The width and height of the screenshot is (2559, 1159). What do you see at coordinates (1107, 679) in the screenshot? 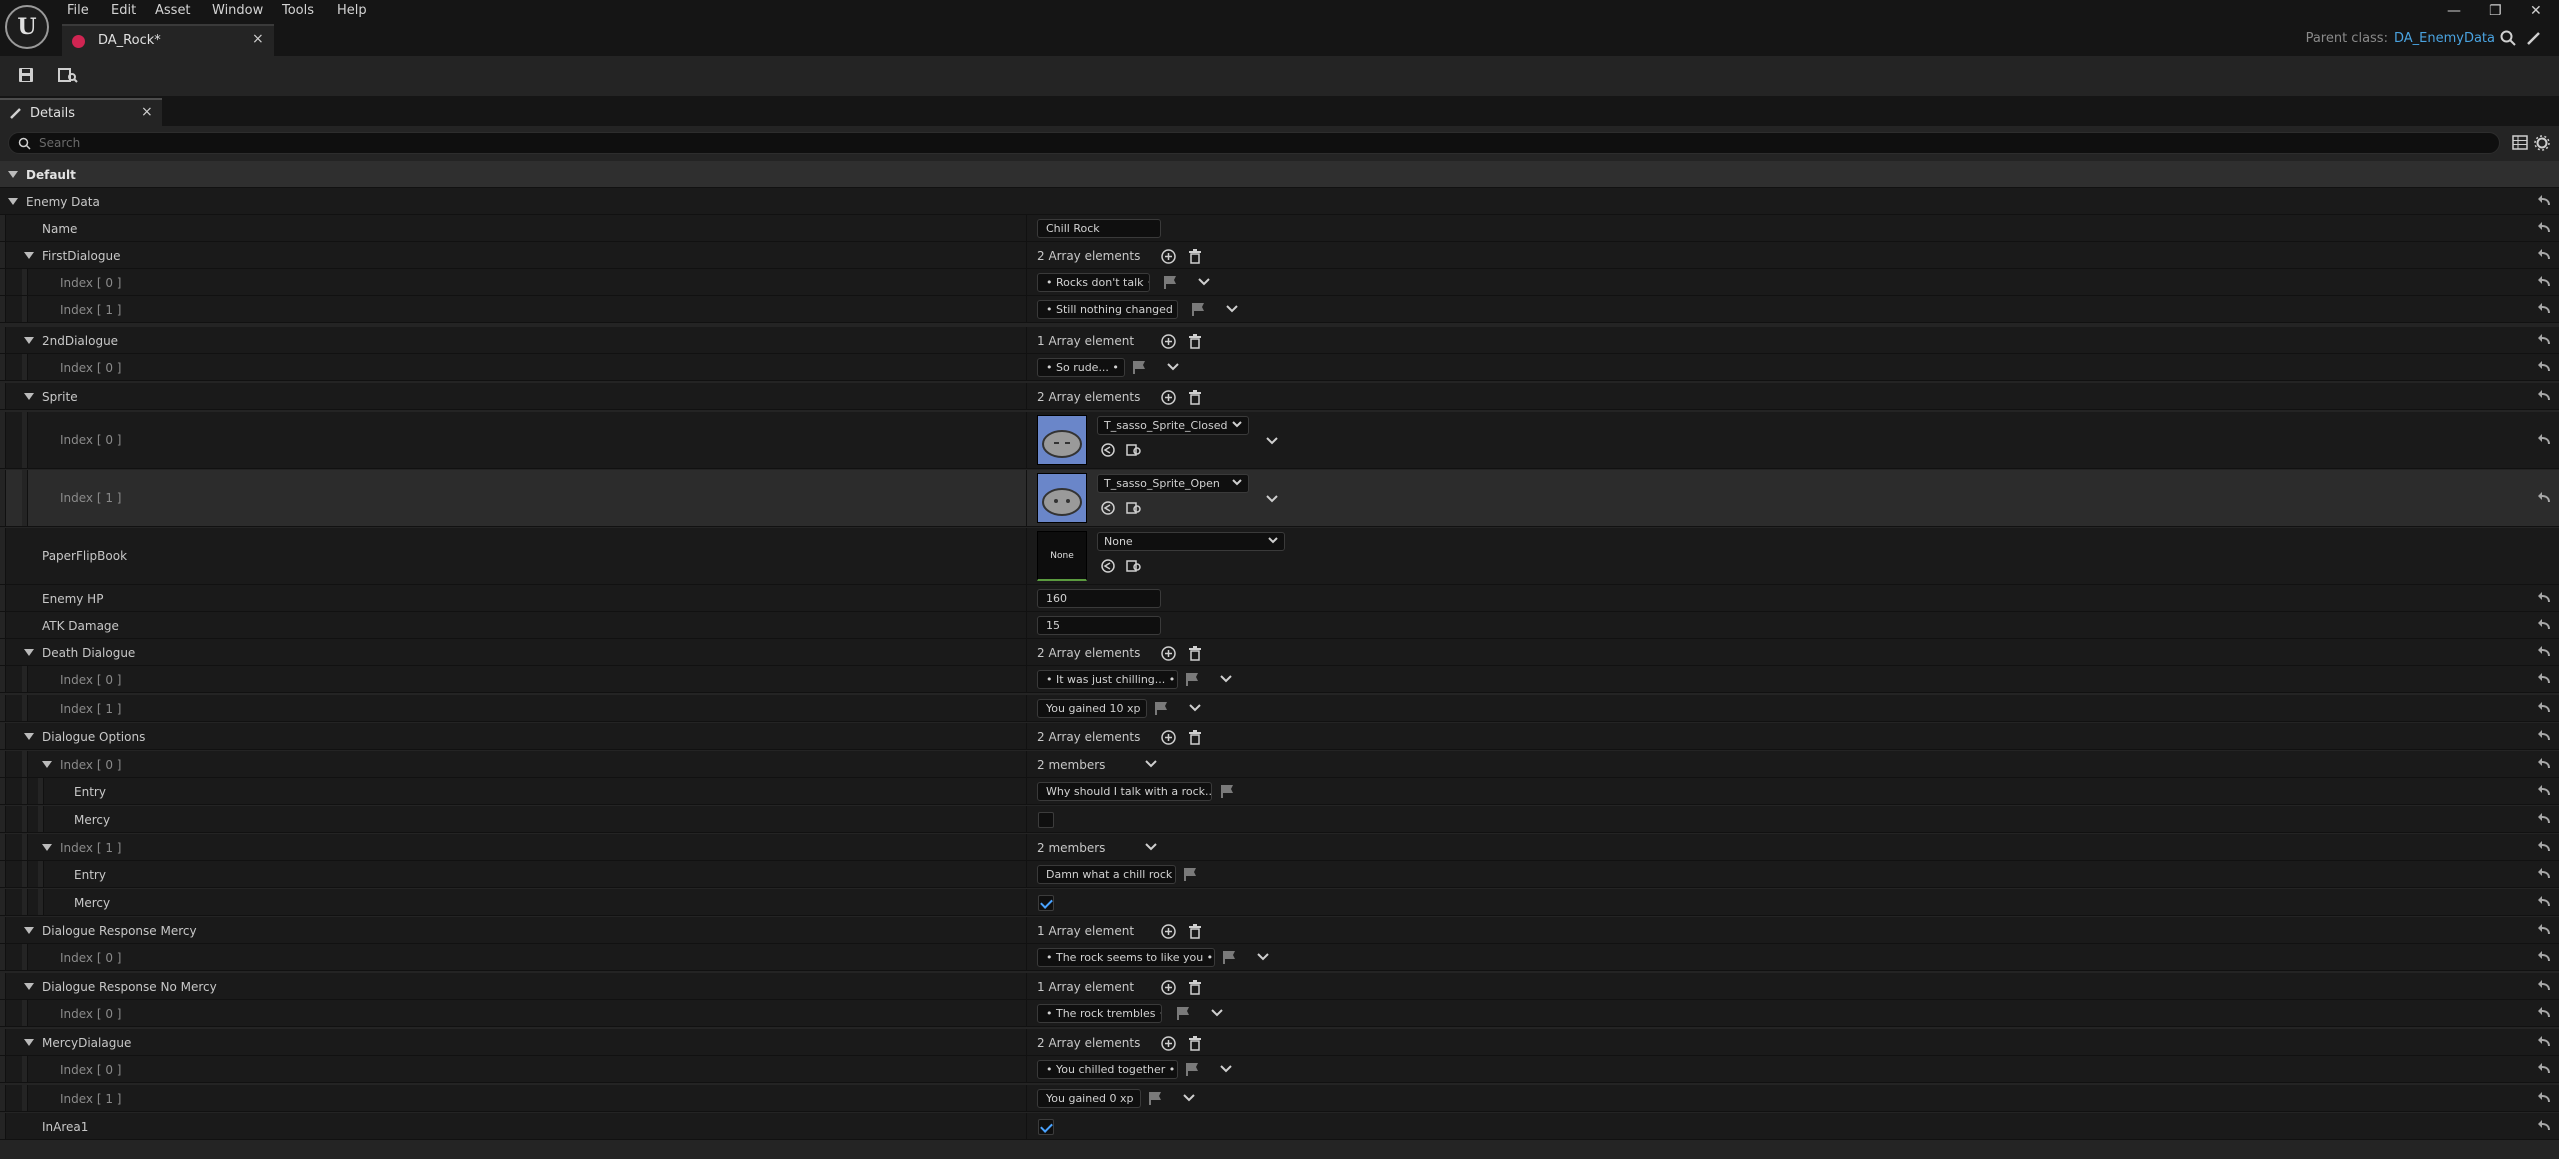
I see `text-field: • It was just chilling... •` at bounding box center [1107, 679].